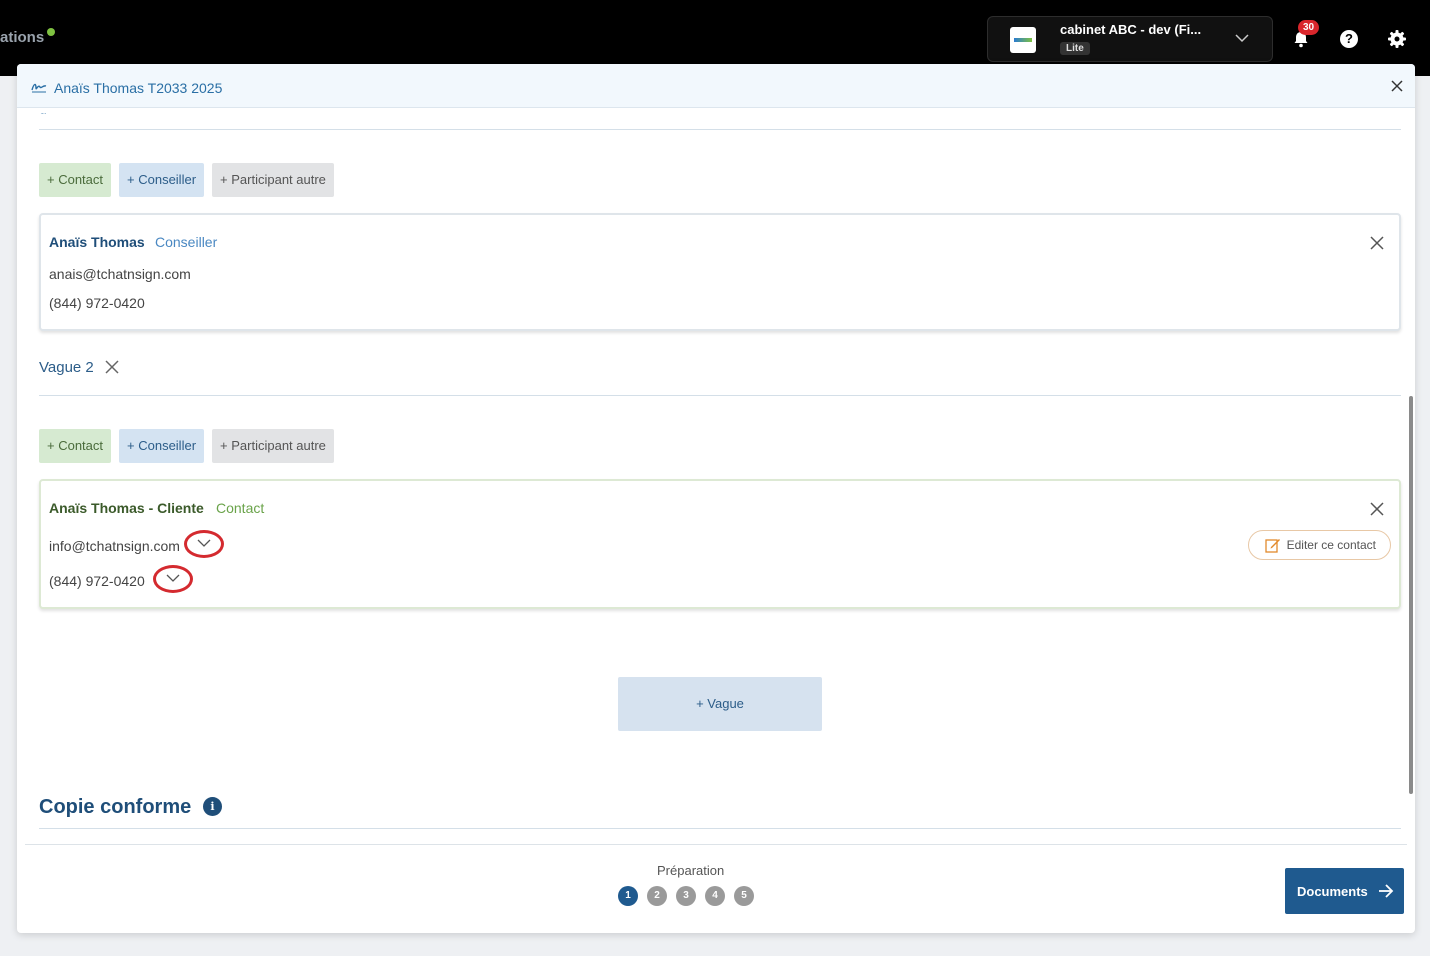 Image resolution: width=1430 pixels, height=956 pixels. I want to click on modal-footer: Préparation 1 2 3 4 5 Documents, so click(716, 888).